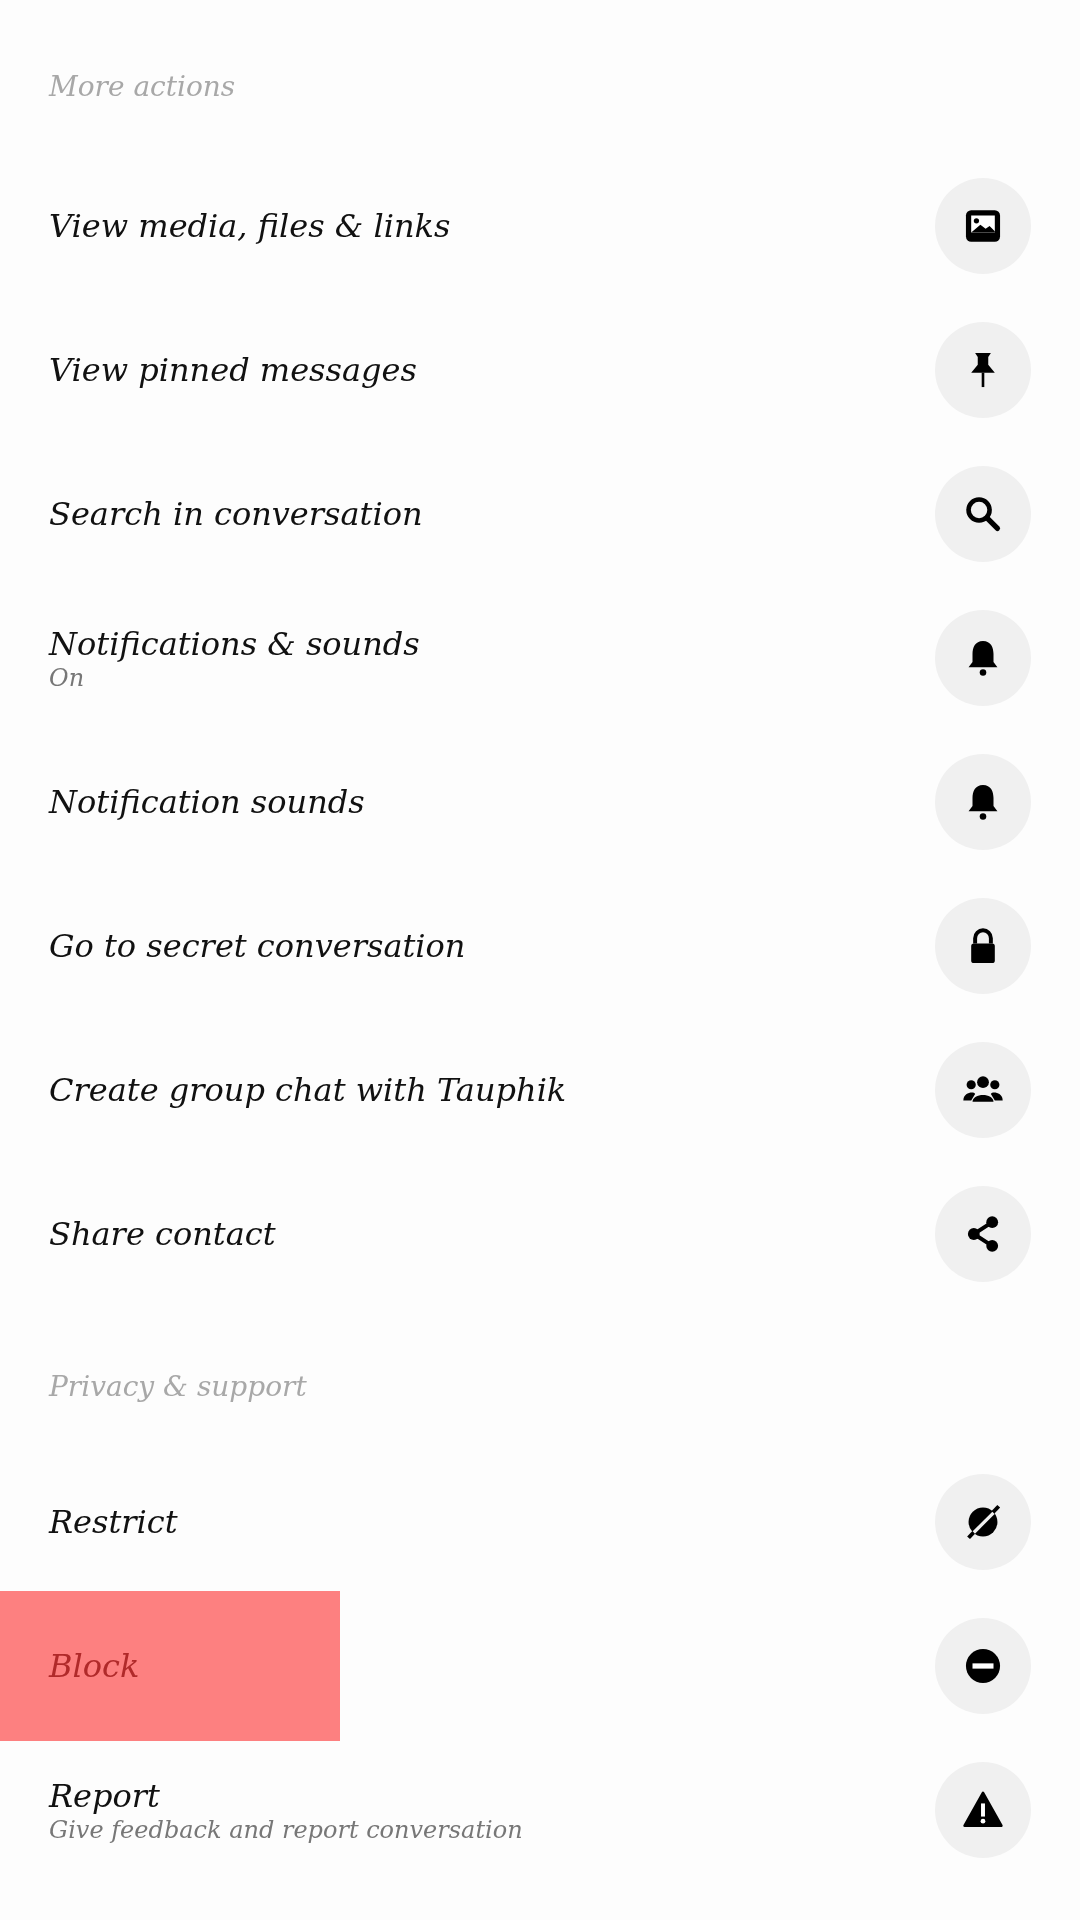 The image size is (1080, 1920). What do you see at coordinates (113, 1522) in the screenshot?
I see `menu-item-label: Restrict` at bounding box center [113, 1522].